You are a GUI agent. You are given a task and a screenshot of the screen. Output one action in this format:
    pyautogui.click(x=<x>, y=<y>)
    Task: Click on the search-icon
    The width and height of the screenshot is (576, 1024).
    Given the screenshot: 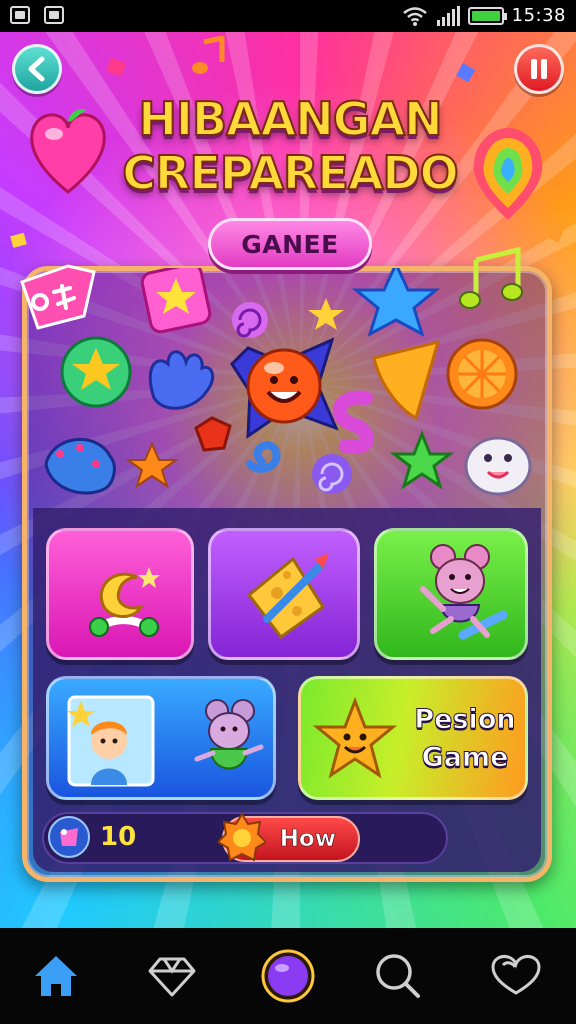 What is the action you would take?
    pyautogui.click(x=398, y=976)
    